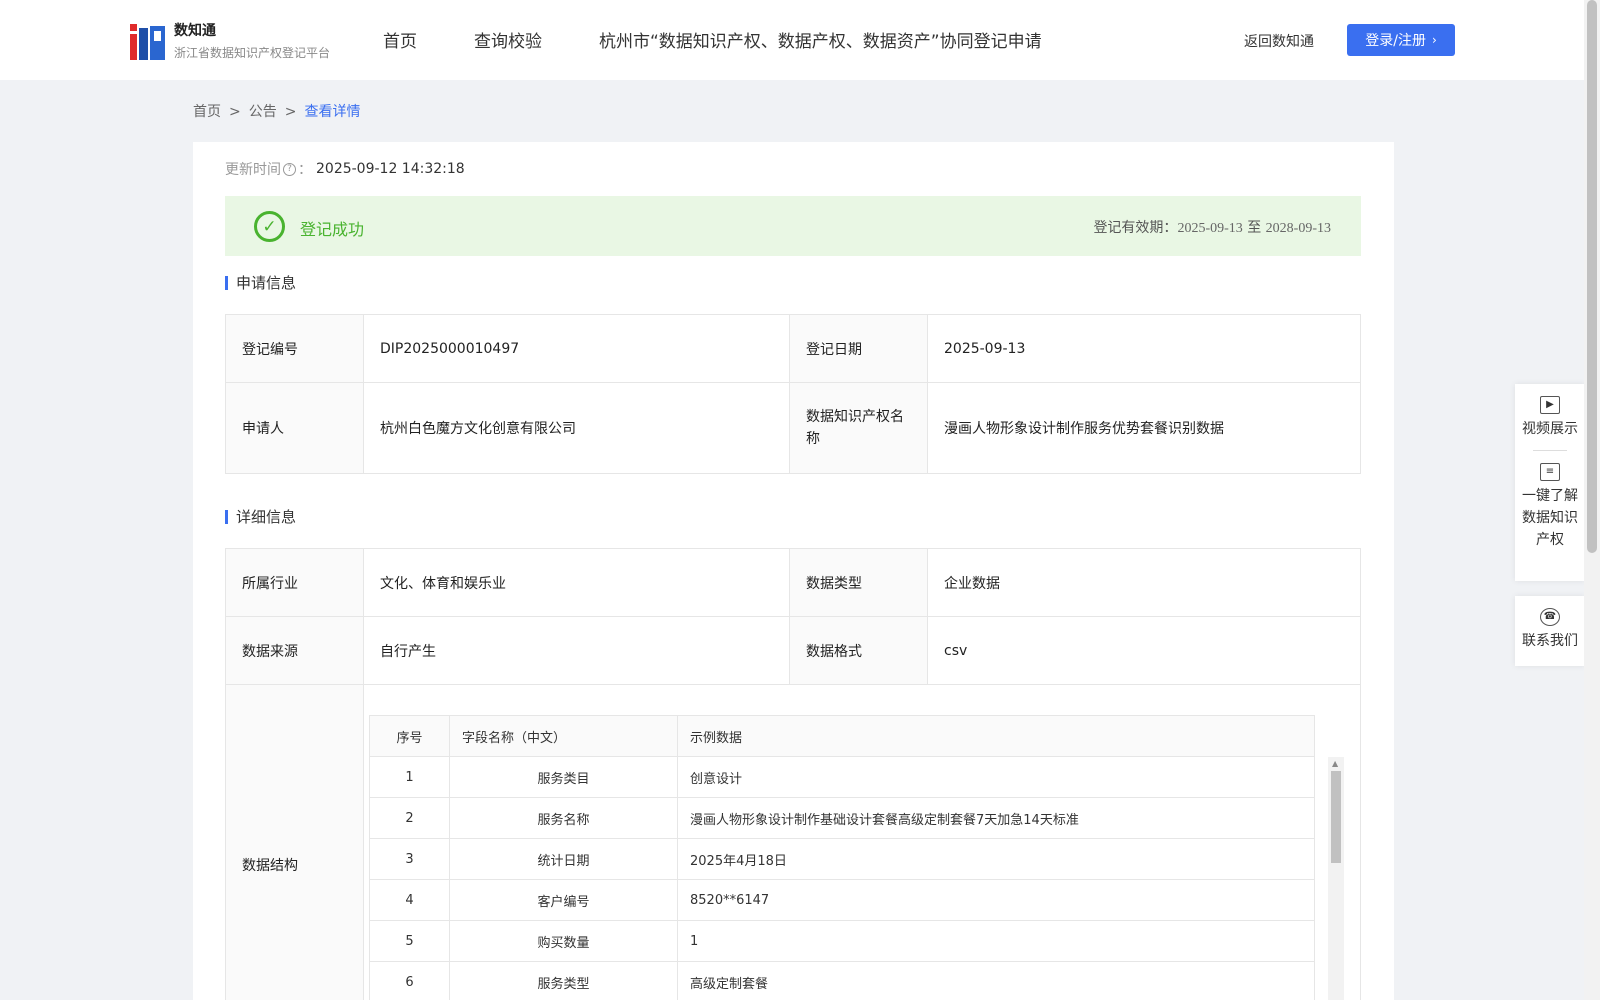 Image resolution: width=1600 pixels, height=1000 pixels. I want to click on learn-ip-button: ≡ 一键了解数据知识产权, so click(1550, 501).